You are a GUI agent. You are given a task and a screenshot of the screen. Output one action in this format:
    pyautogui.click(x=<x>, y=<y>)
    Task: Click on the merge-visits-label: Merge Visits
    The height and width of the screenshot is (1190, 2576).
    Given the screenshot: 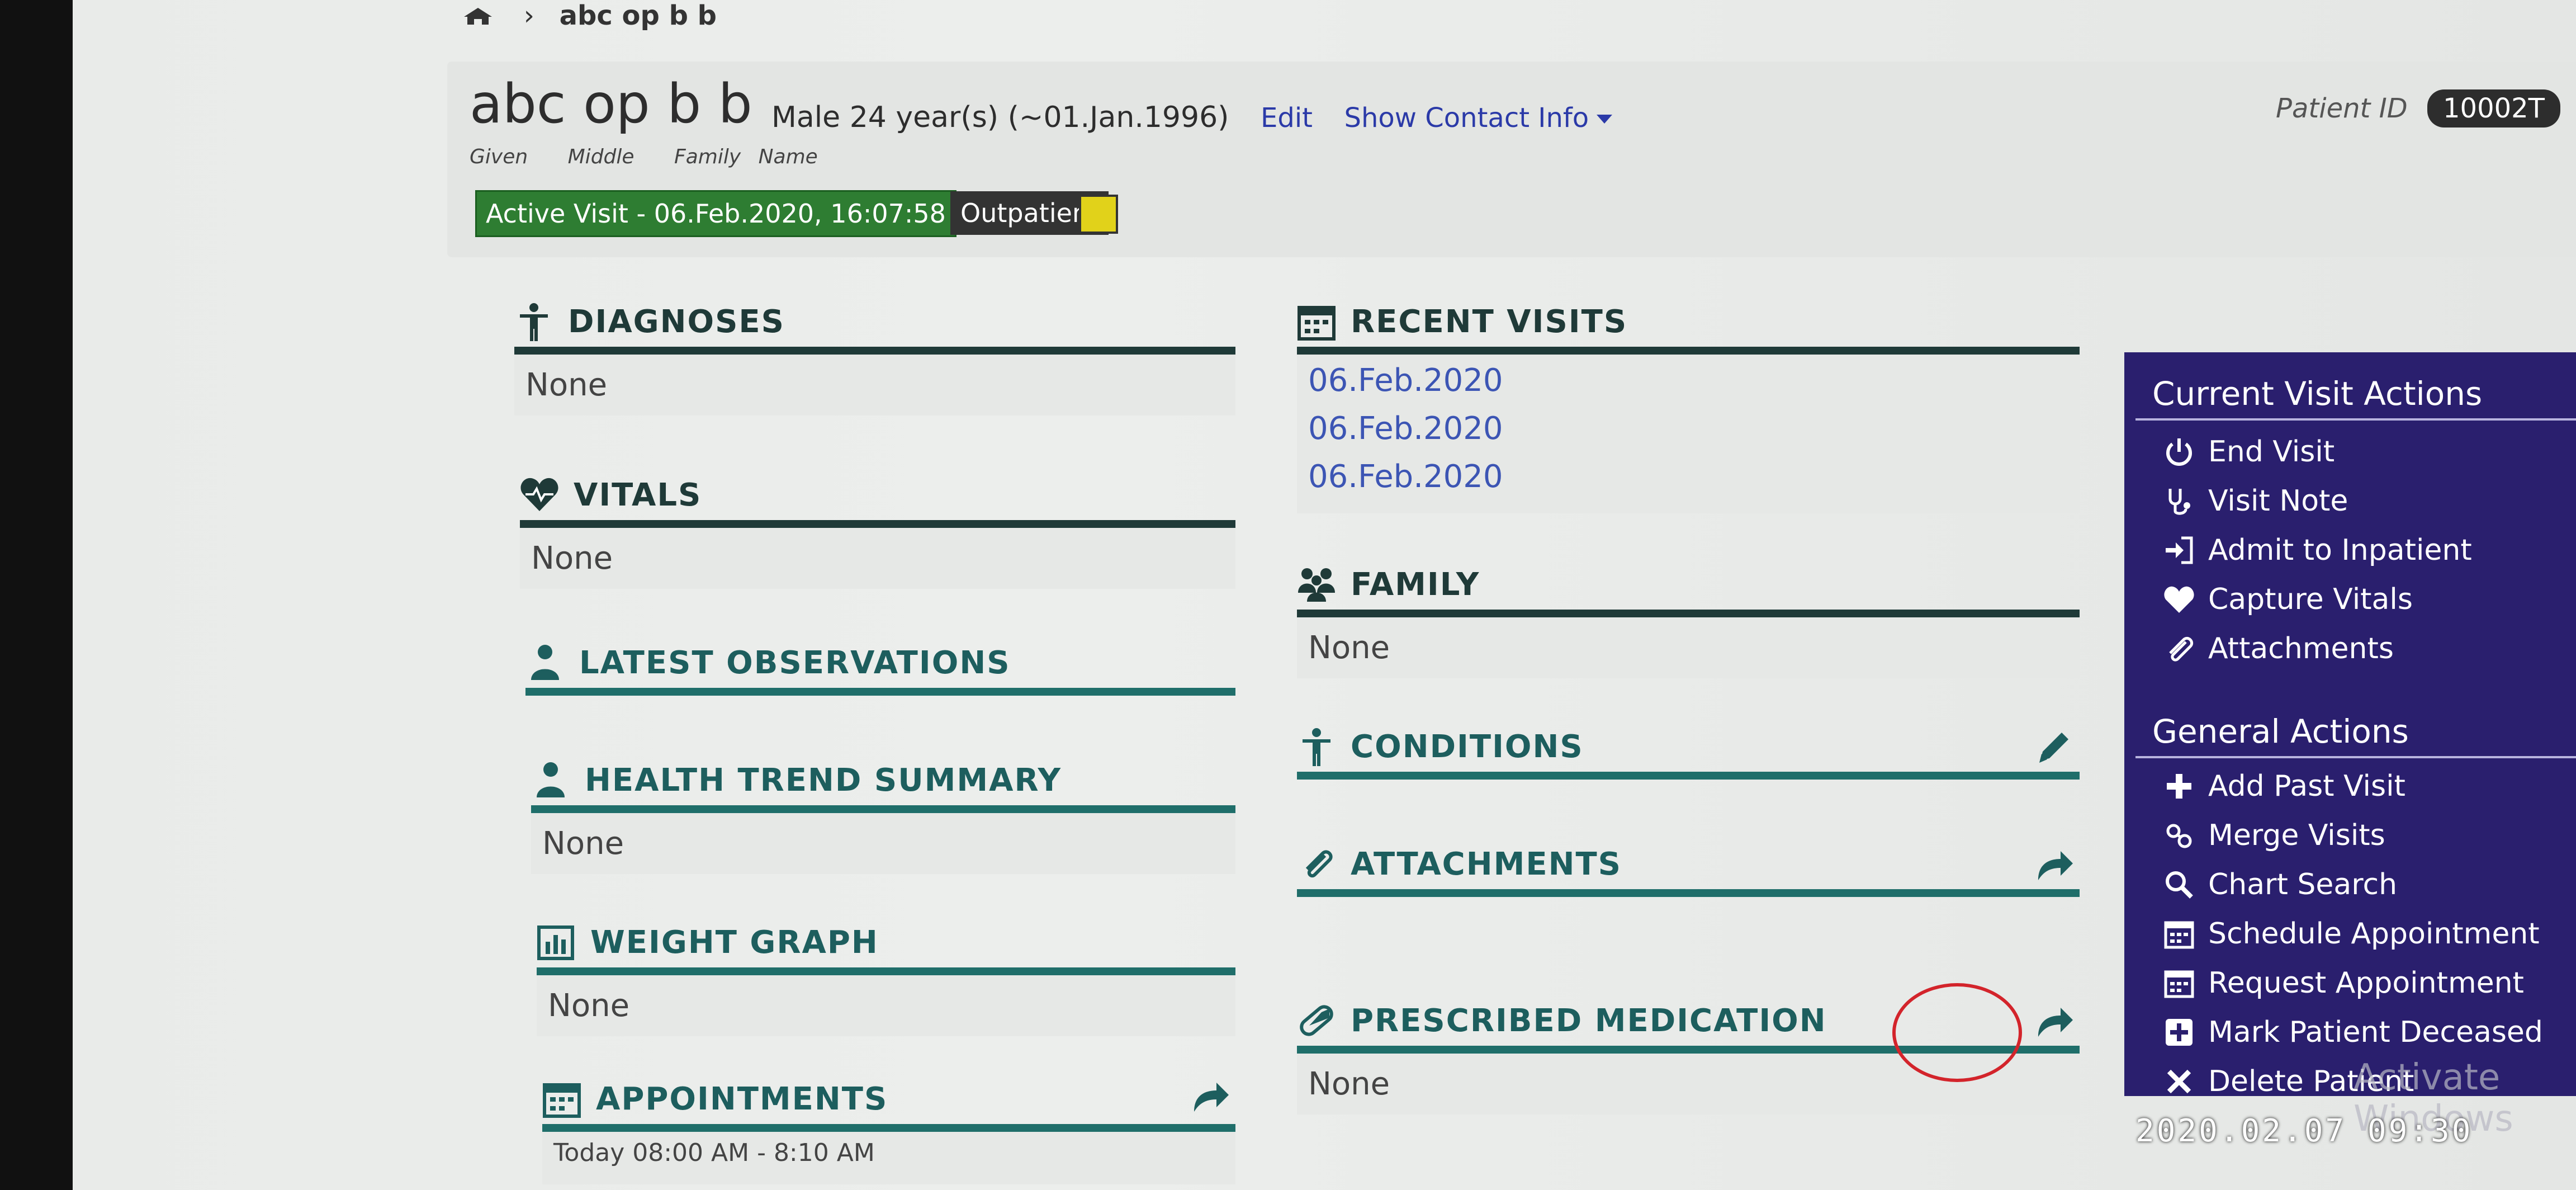 What is the action you would take?
    pyautogui.click(x=2296, y=836)
    